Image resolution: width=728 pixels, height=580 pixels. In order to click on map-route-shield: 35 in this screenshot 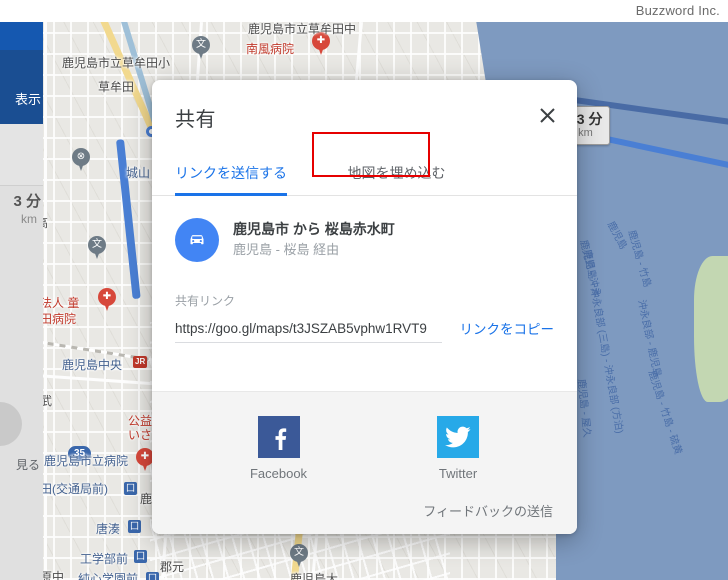, I will do `click(80, 453)`.